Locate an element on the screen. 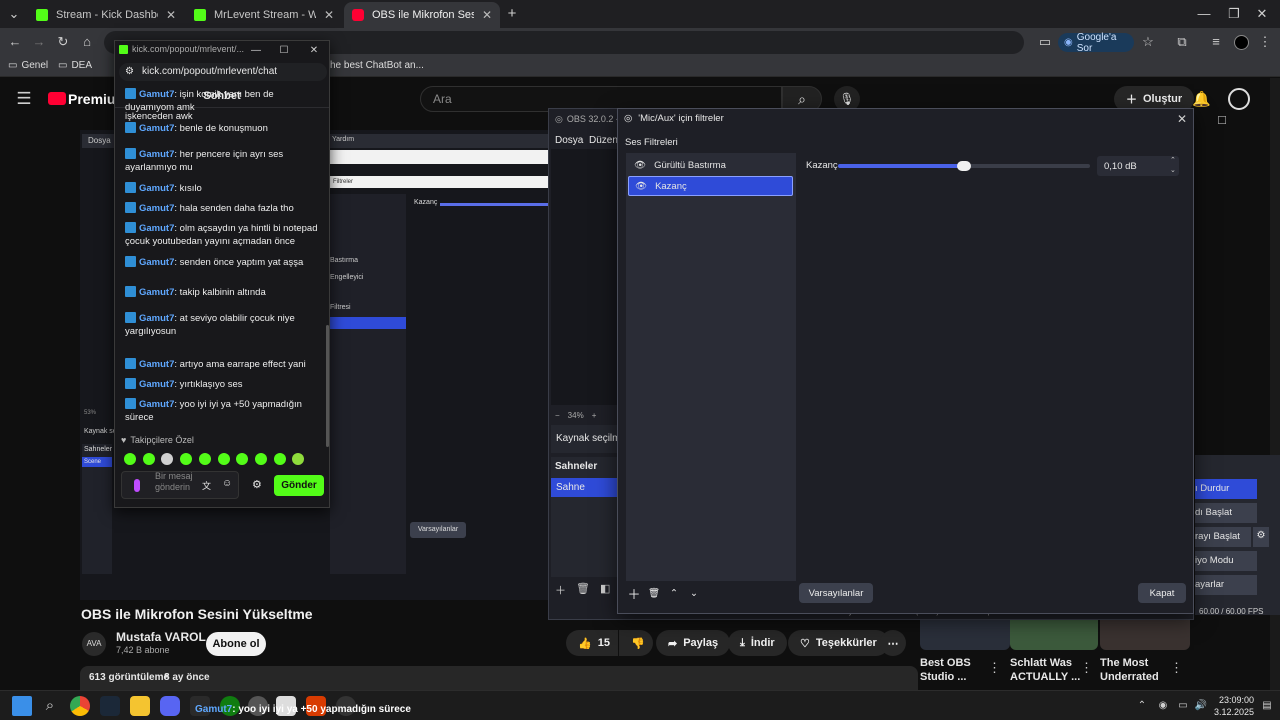 This screenshot has height=720, width=1280. file-explorer-icon is located at coordinates (140, 706).